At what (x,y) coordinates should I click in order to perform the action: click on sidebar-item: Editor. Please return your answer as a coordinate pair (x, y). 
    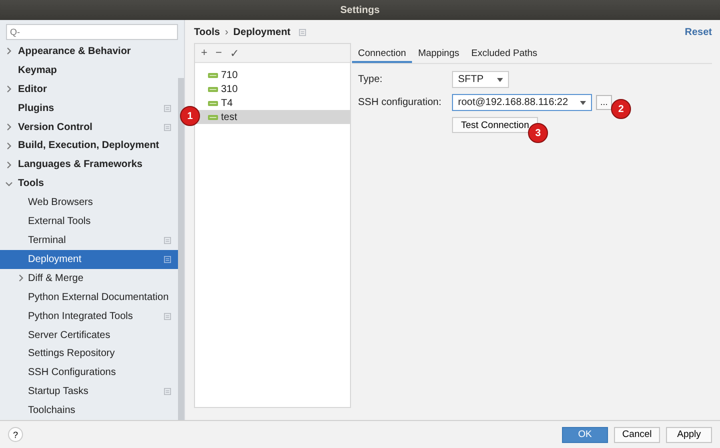
    Looking at the image, I should click on (89, 89).